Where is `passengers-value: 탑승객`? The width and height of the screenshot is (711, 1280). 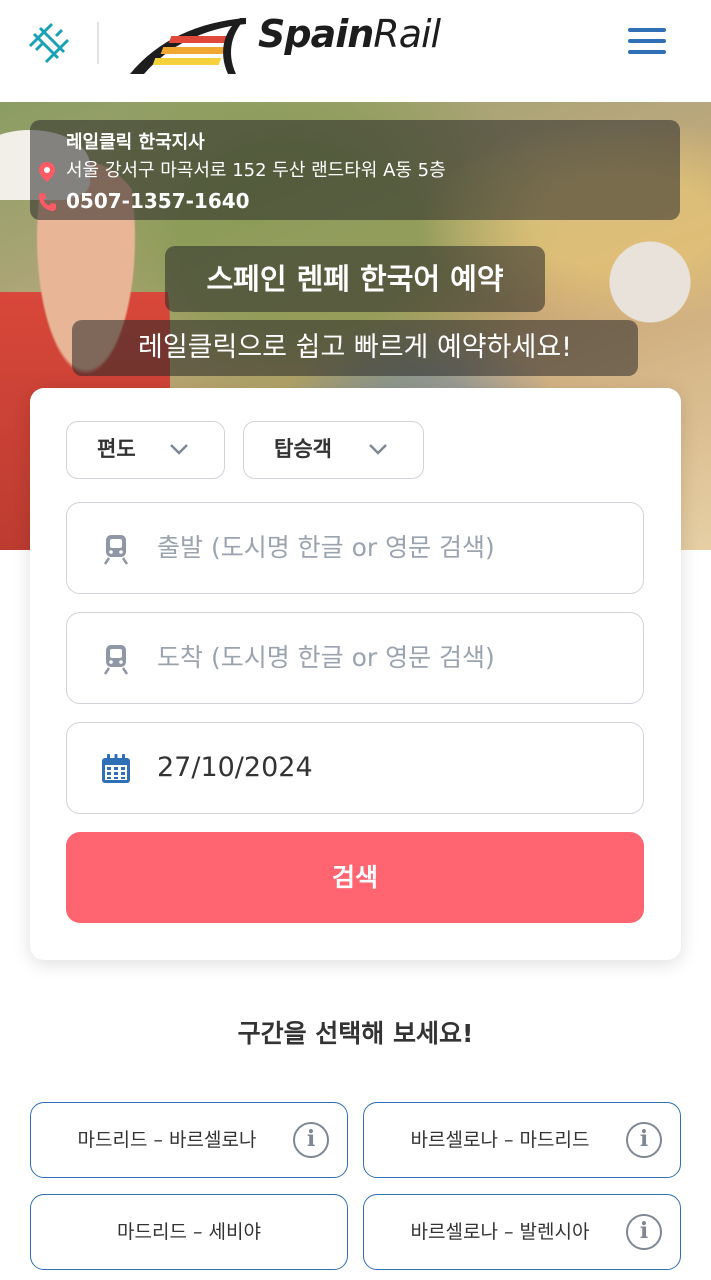 passengers-value: 탑승객 is located at coordinates (303, 449).